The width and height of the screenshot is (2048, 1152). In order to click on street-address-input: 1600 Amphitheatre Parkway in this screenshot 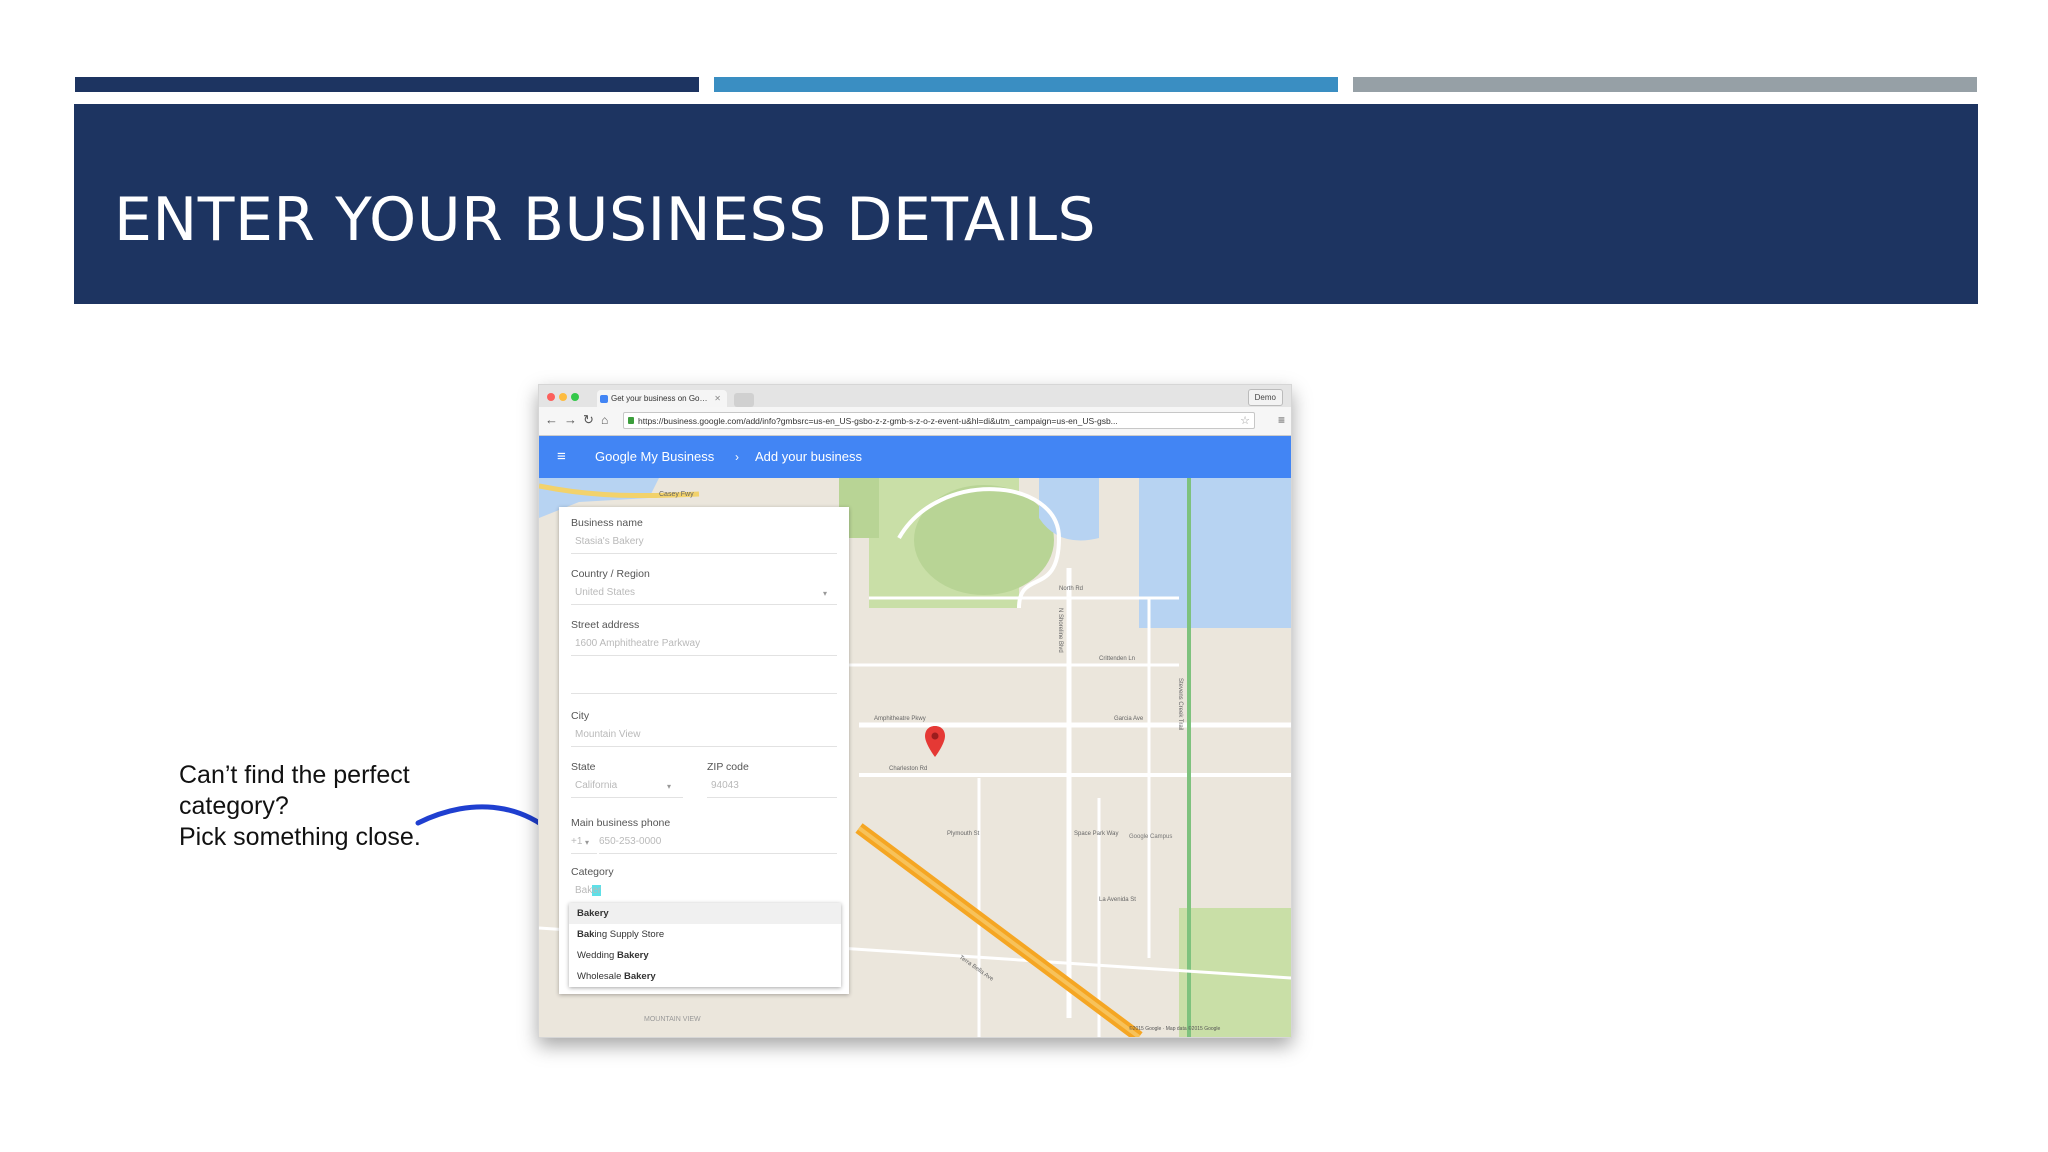, I will do `click(637, 643)`.